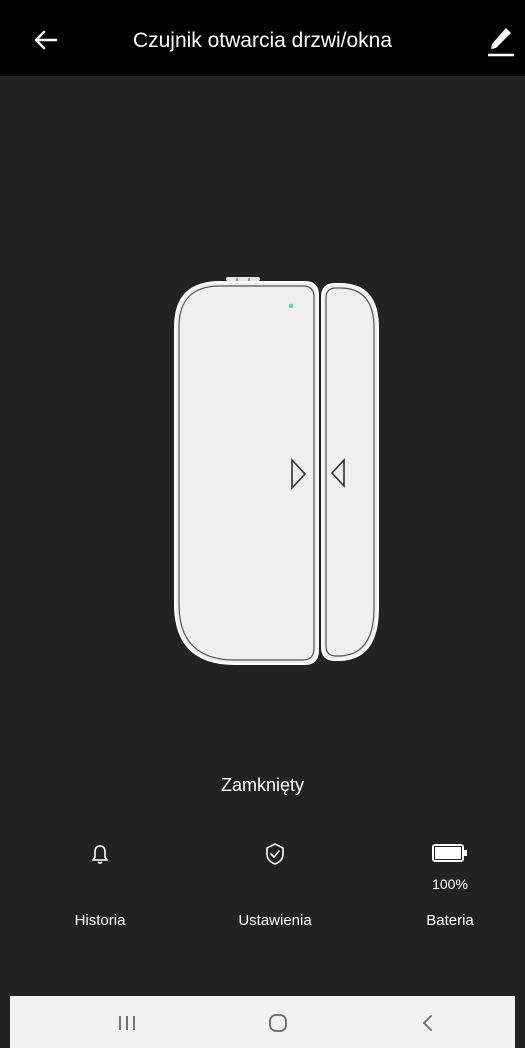  What do you see at coordinates (291, 306) in the screenshot?
I see `sensor-led` at bounding box center [291, 306].